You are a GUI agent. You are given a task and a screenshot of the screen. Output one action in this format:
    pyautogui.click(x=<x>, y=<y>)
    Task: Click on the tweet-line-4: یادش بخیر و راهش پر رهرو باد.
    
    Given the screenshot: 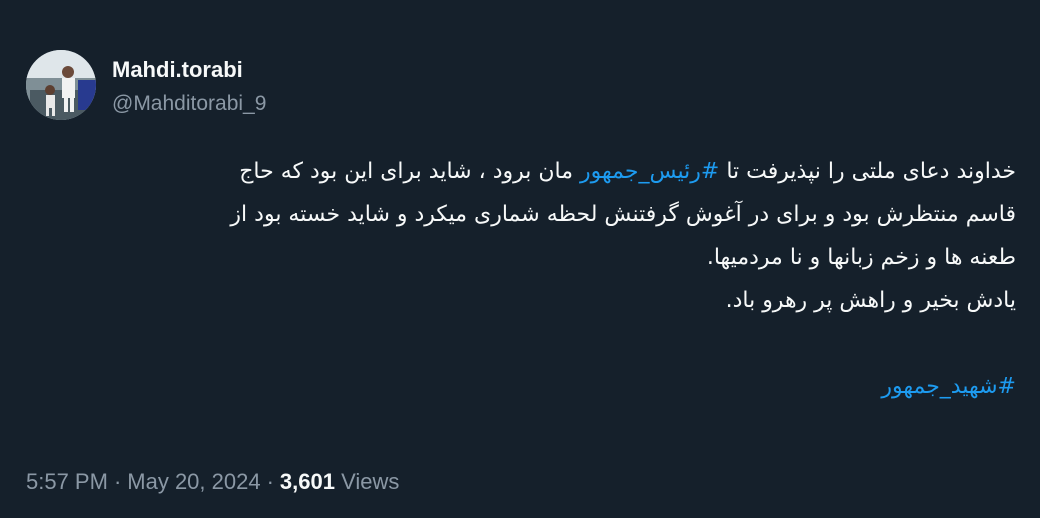 What is the action you would take?
    pyautogui.click(x=870, y=300)
    